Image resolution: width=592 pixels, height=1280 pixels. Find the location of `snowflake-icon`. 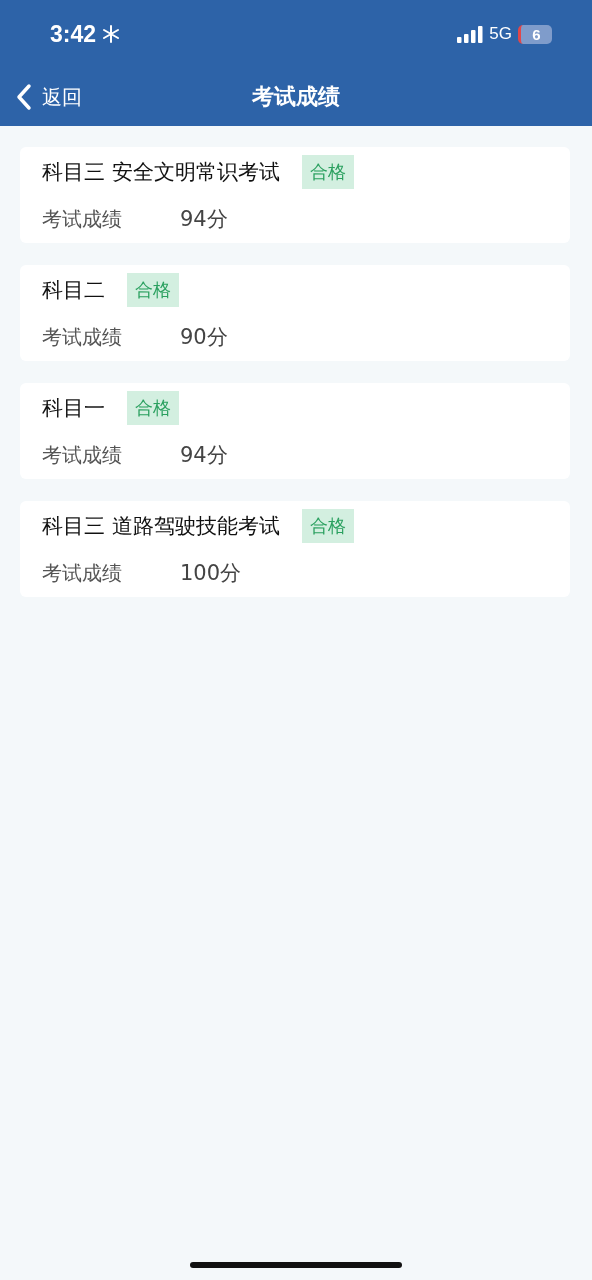

snowflake-icon is located at coordinates (111, 34).